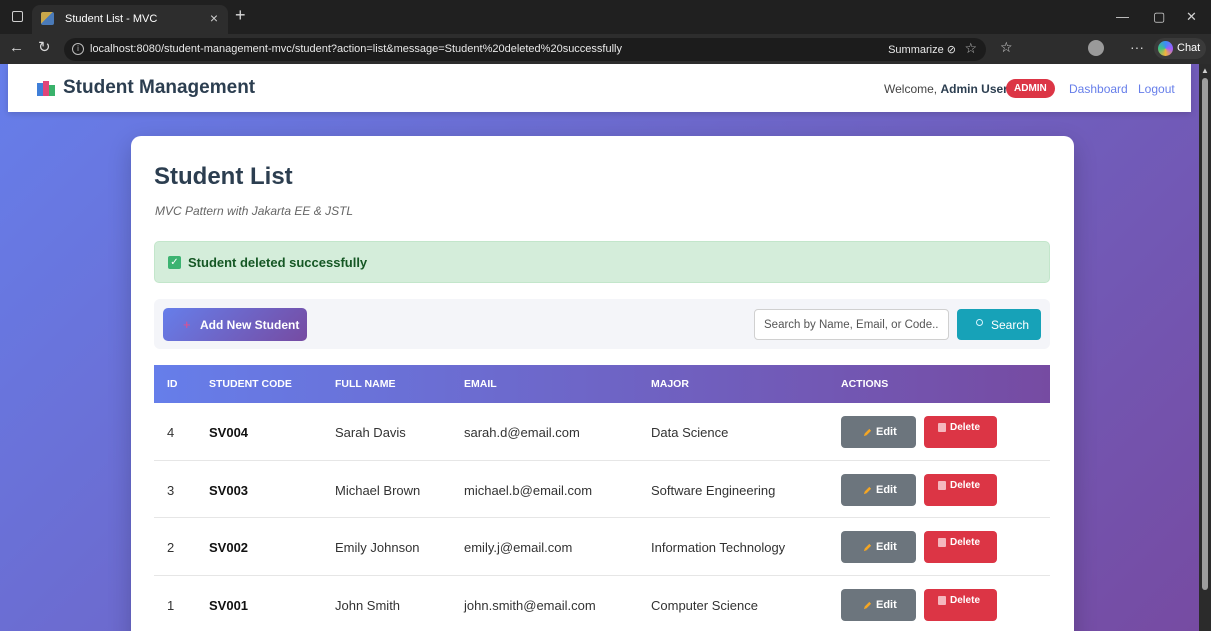 The width and height of the screenshot is (1211, 631). Describe the element at coordinates (78, 49) in the screenshot. I see `site-info-icon: i` at that location.